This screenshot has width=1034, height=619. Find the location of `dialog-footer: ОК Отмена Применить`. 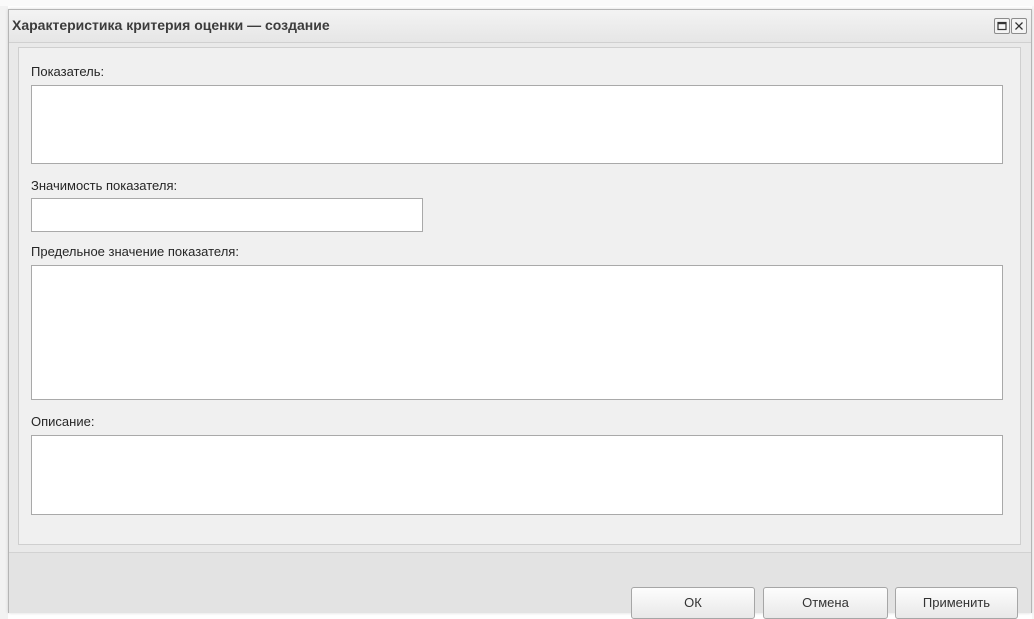

dialog-footer: ОК Отмена Применить is located at coordinates (520, 585).